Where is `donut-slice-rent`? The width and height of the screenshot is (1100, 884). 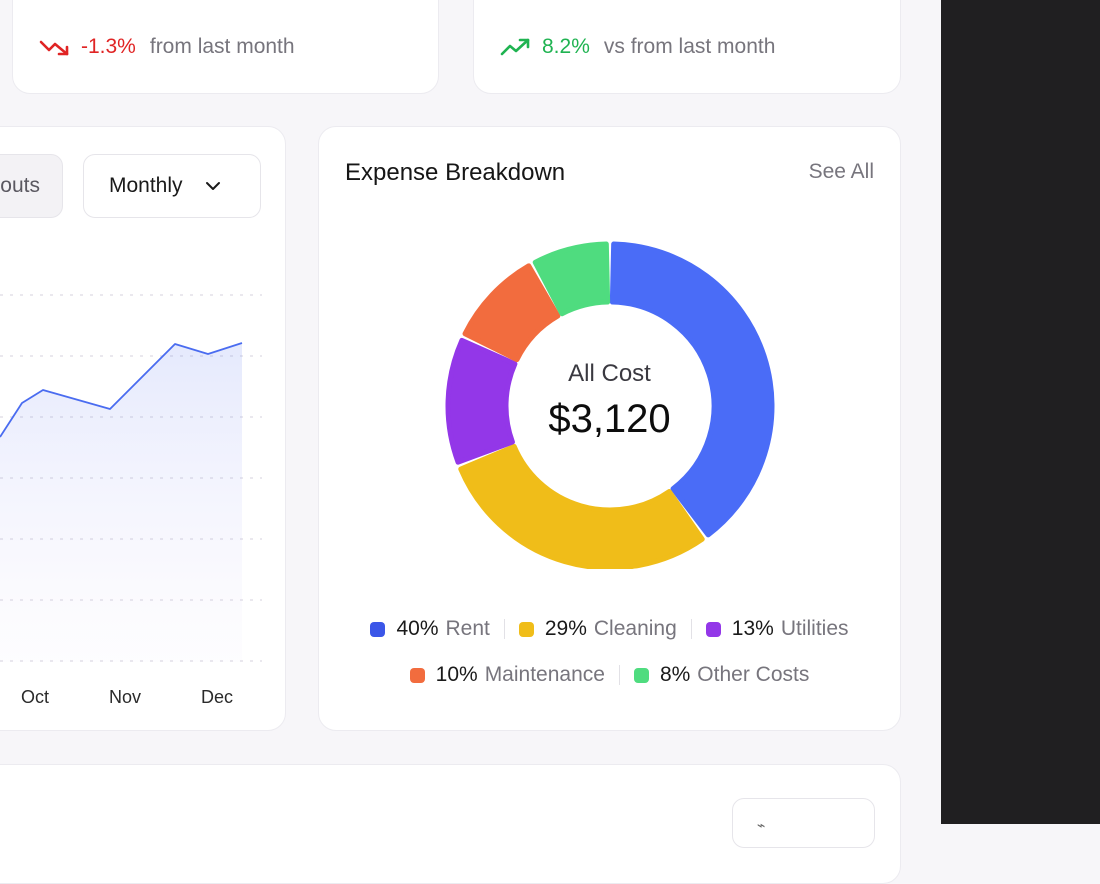
donut-slice-rent is located at coordinates (692, 389).